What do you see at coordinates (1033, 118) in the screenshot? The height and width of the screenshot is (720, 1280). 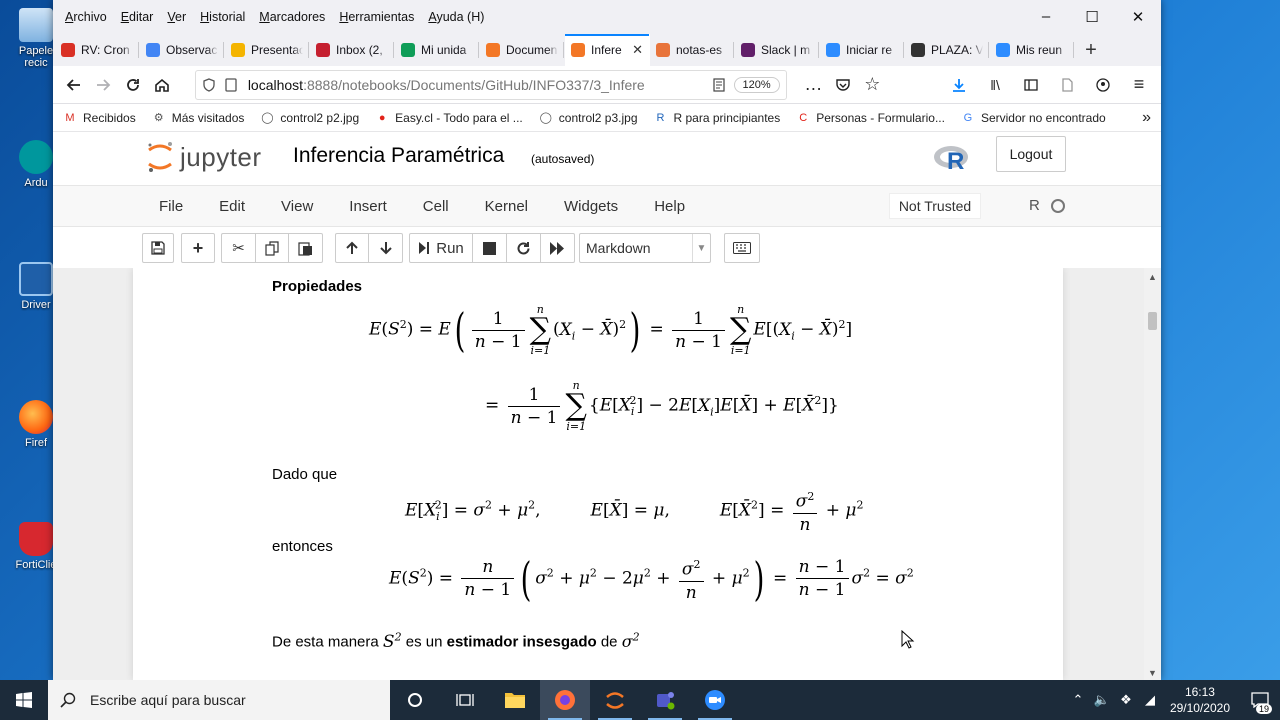 I see `bookmark-7: G Servidor no encontrado` at bounding box center [1033, 118].